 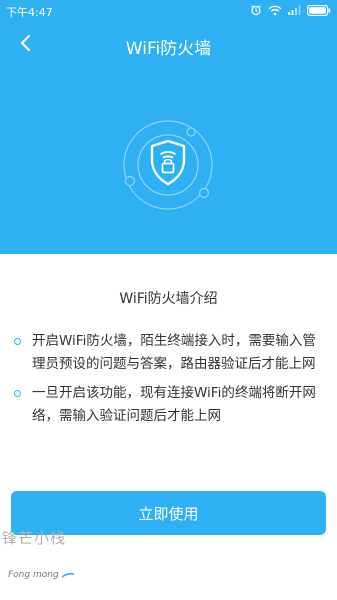 What do you see at coordinates (174, 404) in the screenshot?
I see `list-item-text: 一旦开启该功能，现有连接WiFi的终端将断开网络，需输入验证问题后才能上网` at bounding box center [174, 404].